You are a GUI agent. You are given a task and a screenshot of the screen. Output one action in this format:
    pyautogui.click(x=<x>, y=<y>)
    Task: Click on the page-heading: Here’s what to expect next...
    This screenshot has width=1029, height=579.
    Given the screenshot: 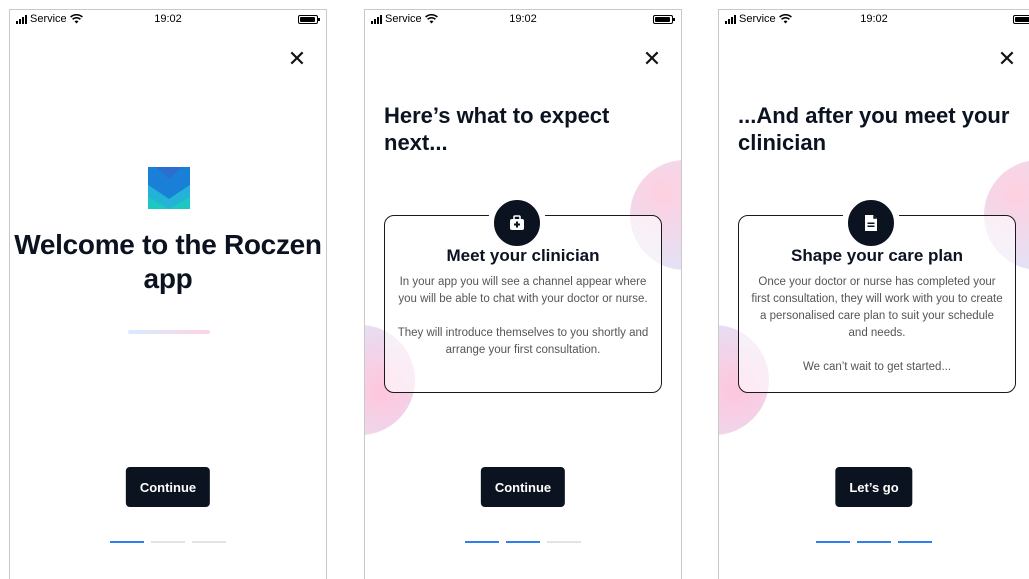 What is the action you would take?
    pyautogui.click(x=497, y=129)
    